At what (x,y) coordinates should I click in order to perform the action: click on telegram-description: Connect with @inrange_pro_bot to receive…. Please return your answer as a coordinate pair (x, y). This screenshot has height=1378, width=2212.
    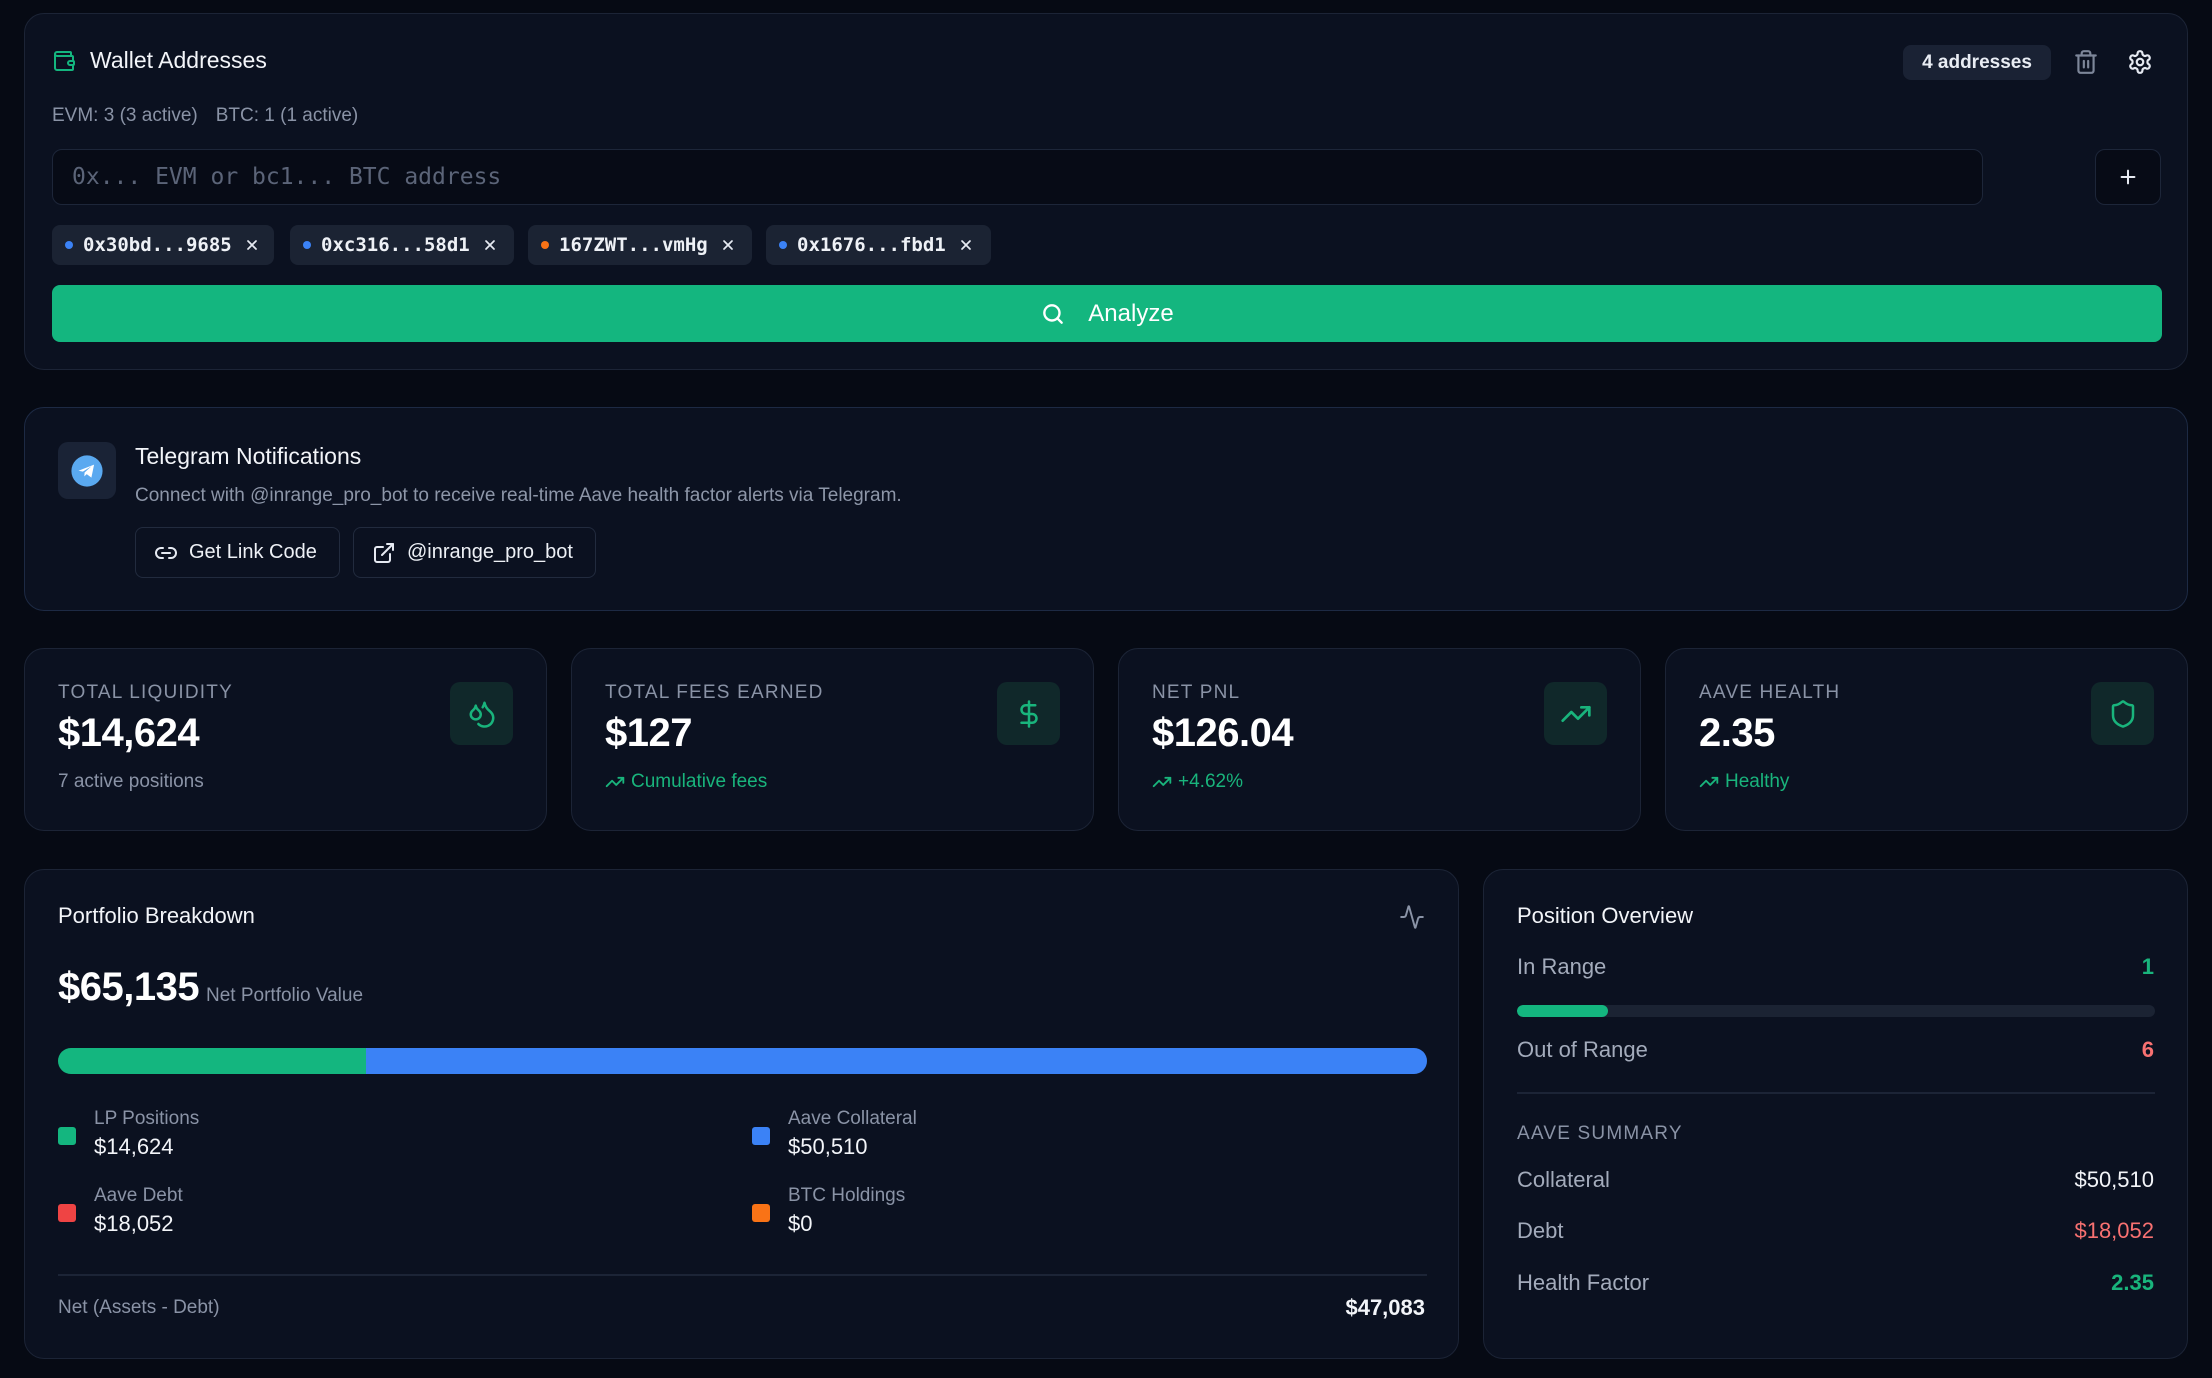
    Looking at the image, I should click on (518, 495).